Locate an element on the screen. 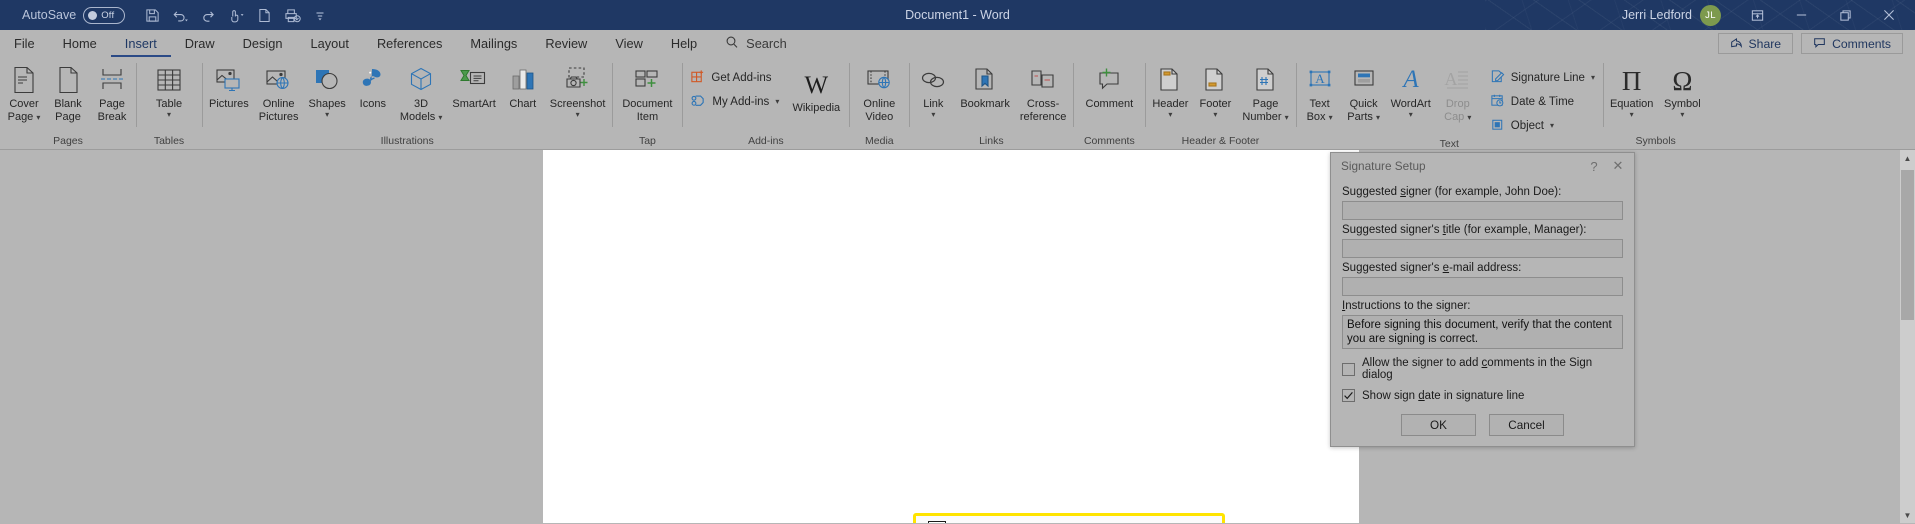 Image resolution: width=1915 pixels, height=524 pixels. avatar: JL is located at coordinates (1710, 15).